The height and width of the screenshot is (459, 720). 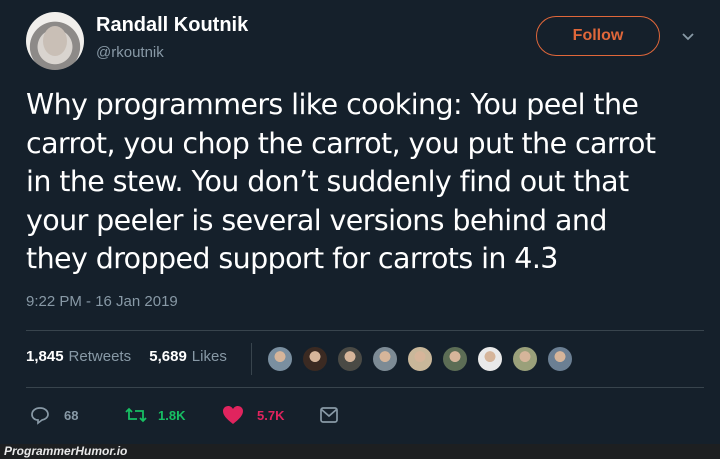 I want to click on retweets-stat: 1,845 Retweets, so click(x=78, y=356).